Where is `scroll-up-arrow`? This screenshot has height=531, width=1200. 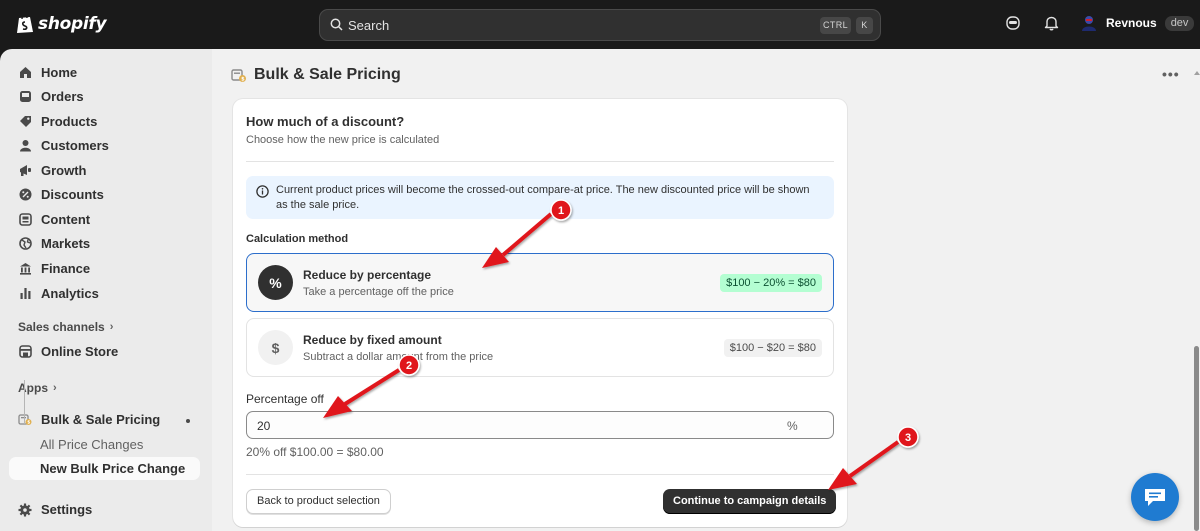
scroll-up-arrow is located at coordinates (1197, 73).